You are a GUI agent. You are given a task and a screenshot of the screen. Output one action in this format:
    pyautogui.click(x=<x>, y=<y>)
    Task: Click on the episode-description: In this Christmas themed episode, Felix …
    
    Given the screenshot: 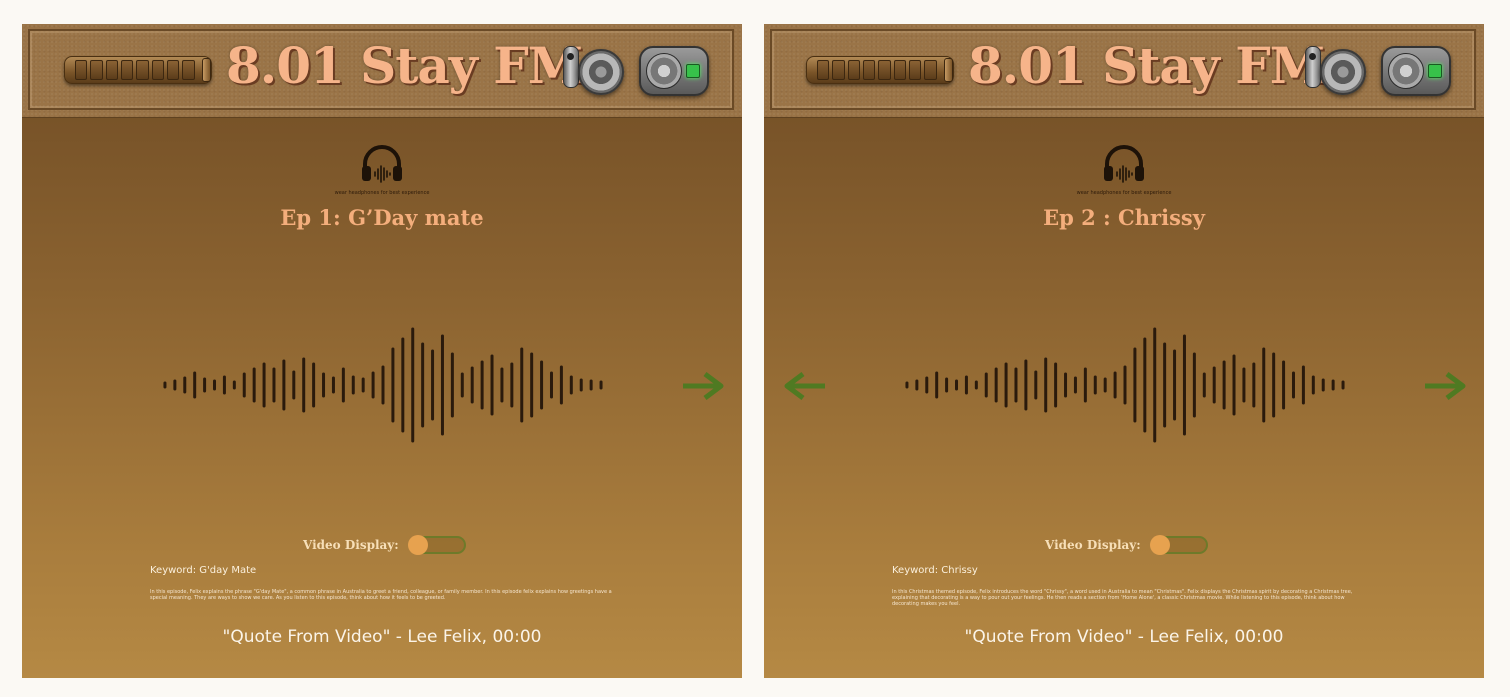 What is the action you would take?
    pyautogui.click(x=1122, y=598)
    